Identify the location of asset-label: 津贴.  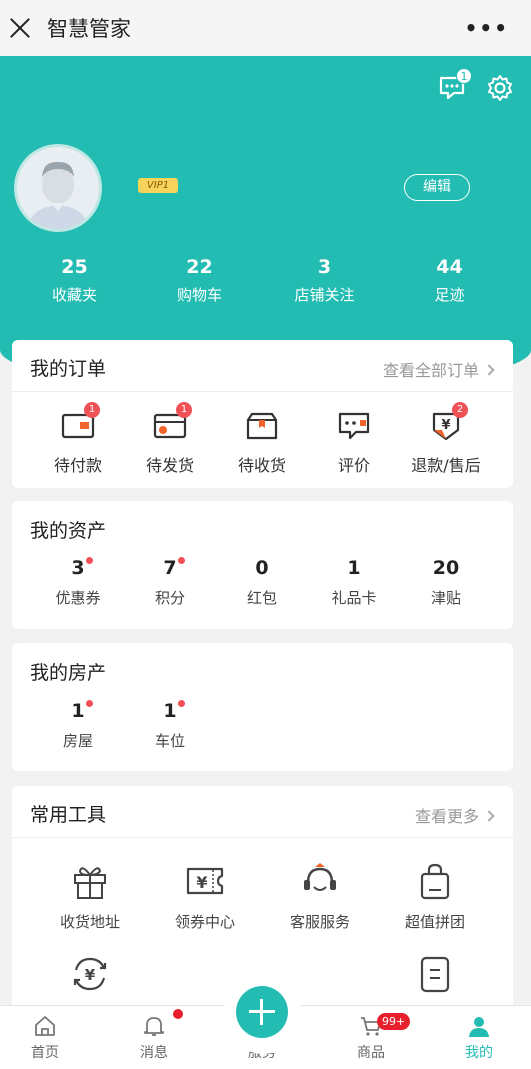
(445, 598).